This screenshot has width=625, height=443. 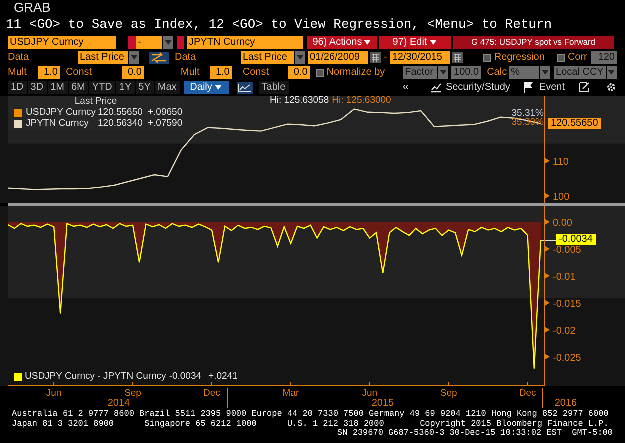 I want to click on axis-label: -0.01, so click(x=564, y=278).